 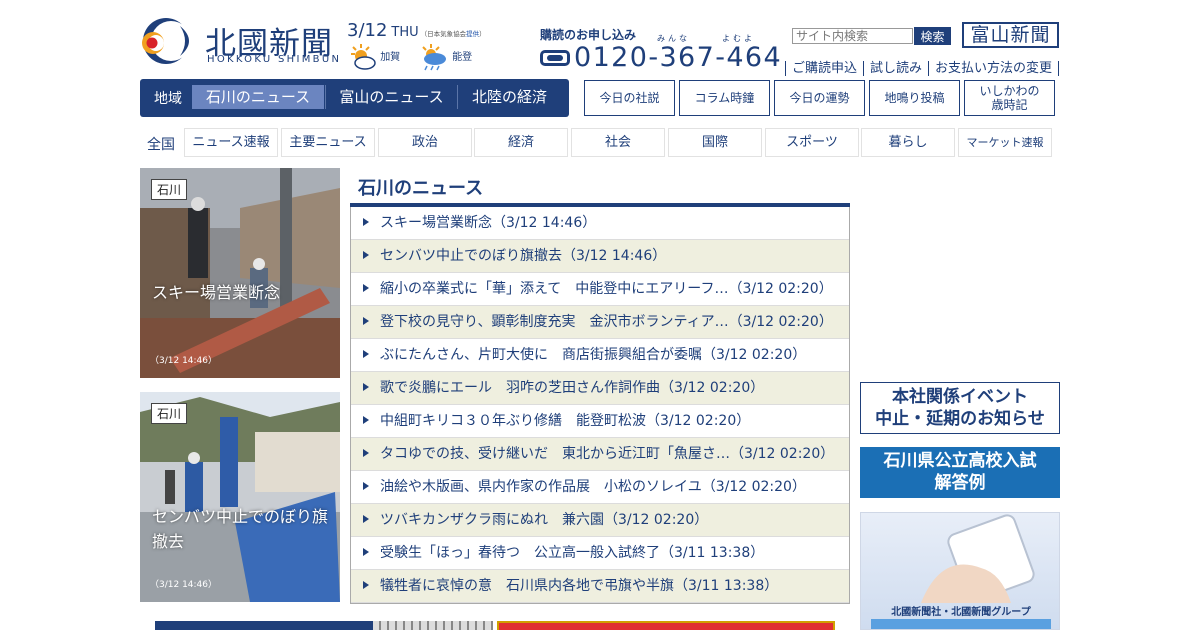 I want to click on sun-cloud-icon, so click(x=363, y=57).